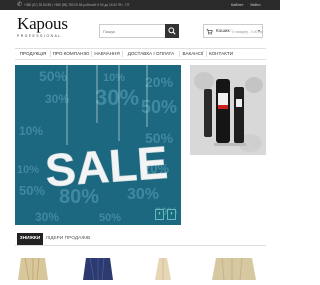 This screenshot has width=320, height=285. What do you see at coordinates (20, 5) in the screenshot?
I see `phone-icon: ✆` at bounding box center [20, 5].